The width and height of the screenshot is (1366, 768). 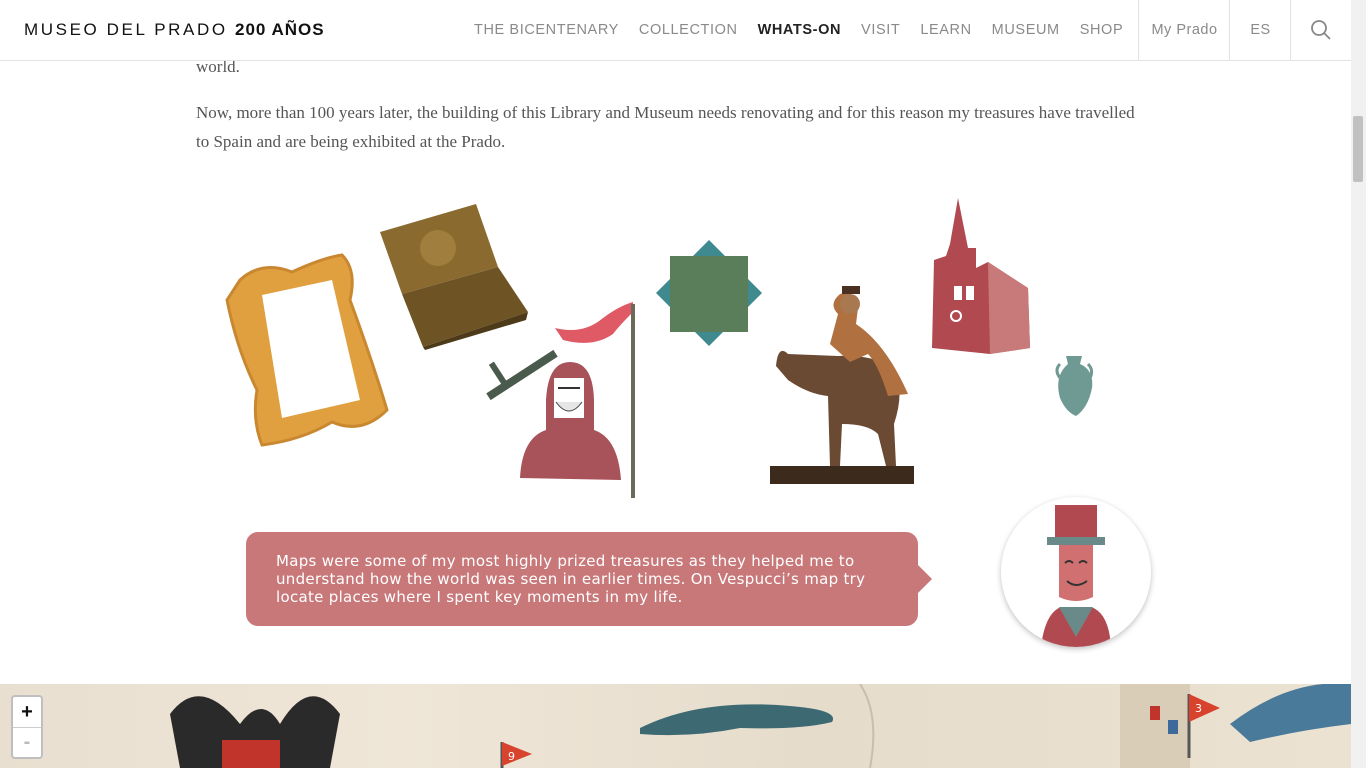 I want to click on map-zoom-control: + -, so click(x=27, y=727).